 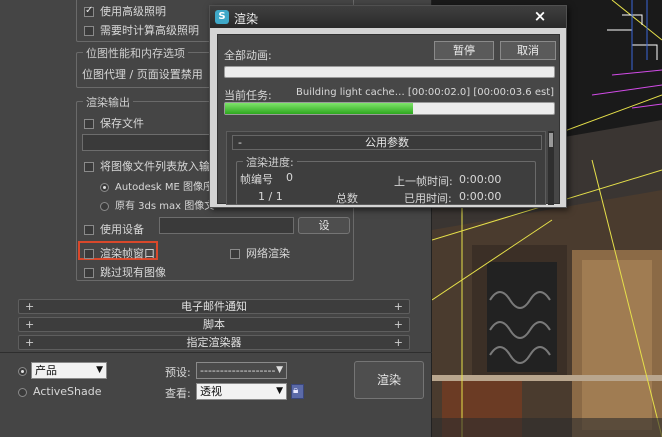 What do you see at coordinates (256, 179) in the screenshot?
I see `frame-number-label: 帧编号` at bounding box center [256, 179].